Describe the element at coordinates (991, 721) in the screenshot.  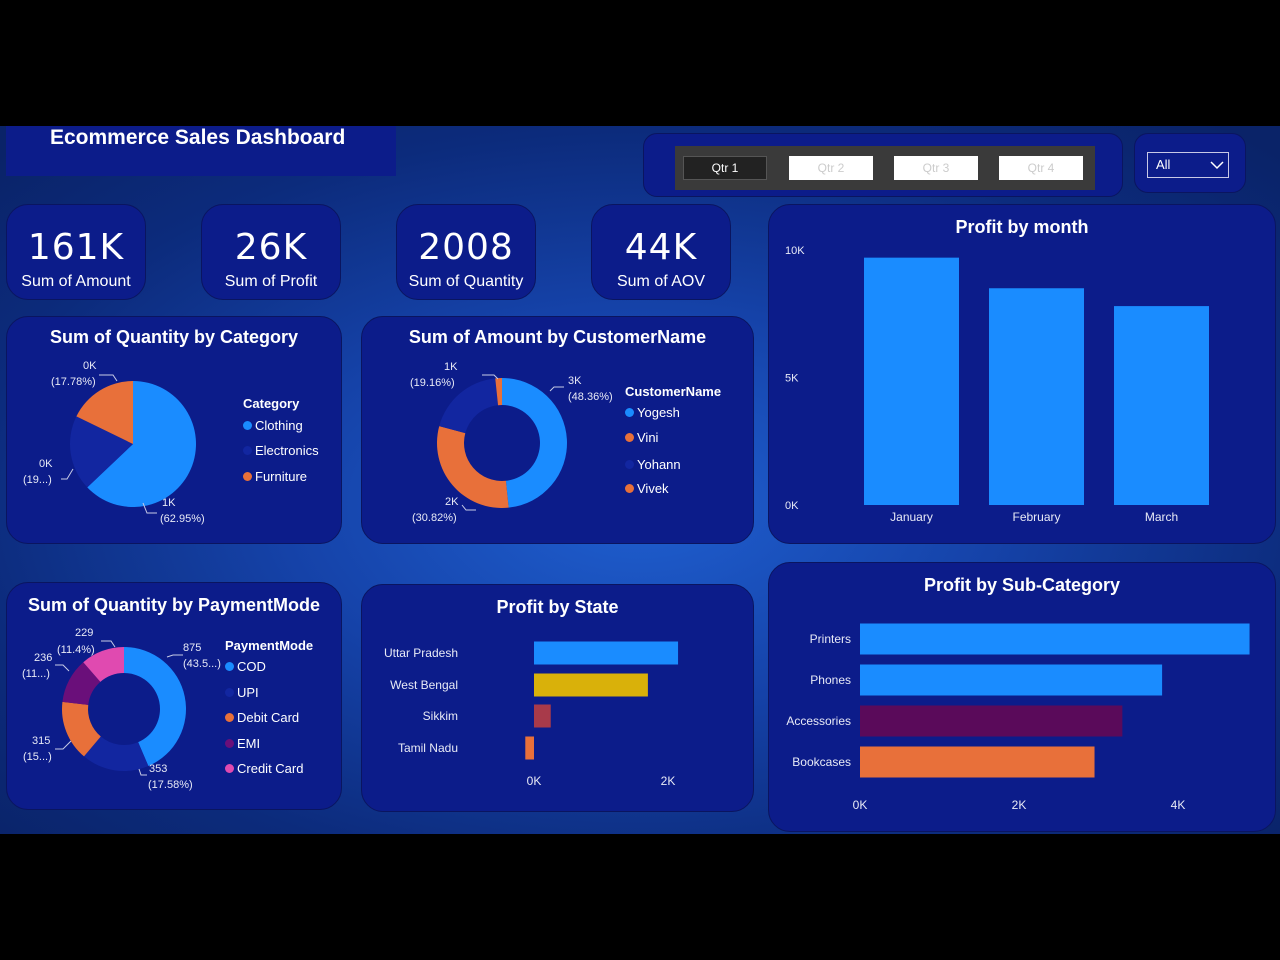
I see `bar-accessories` at that location.